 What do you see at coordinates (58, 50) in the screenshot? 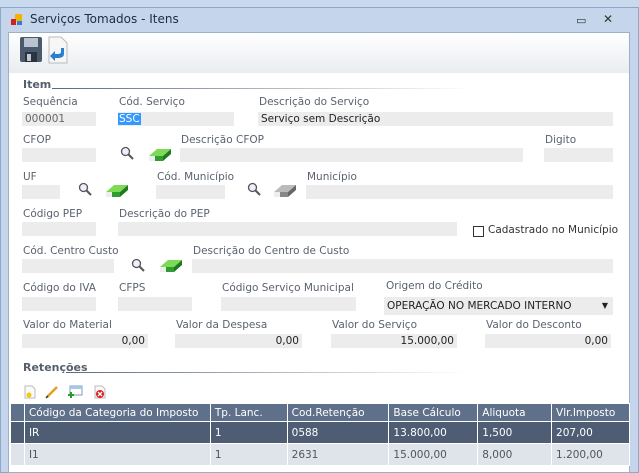
I see `return-icon` at bounding box center [58, 50].